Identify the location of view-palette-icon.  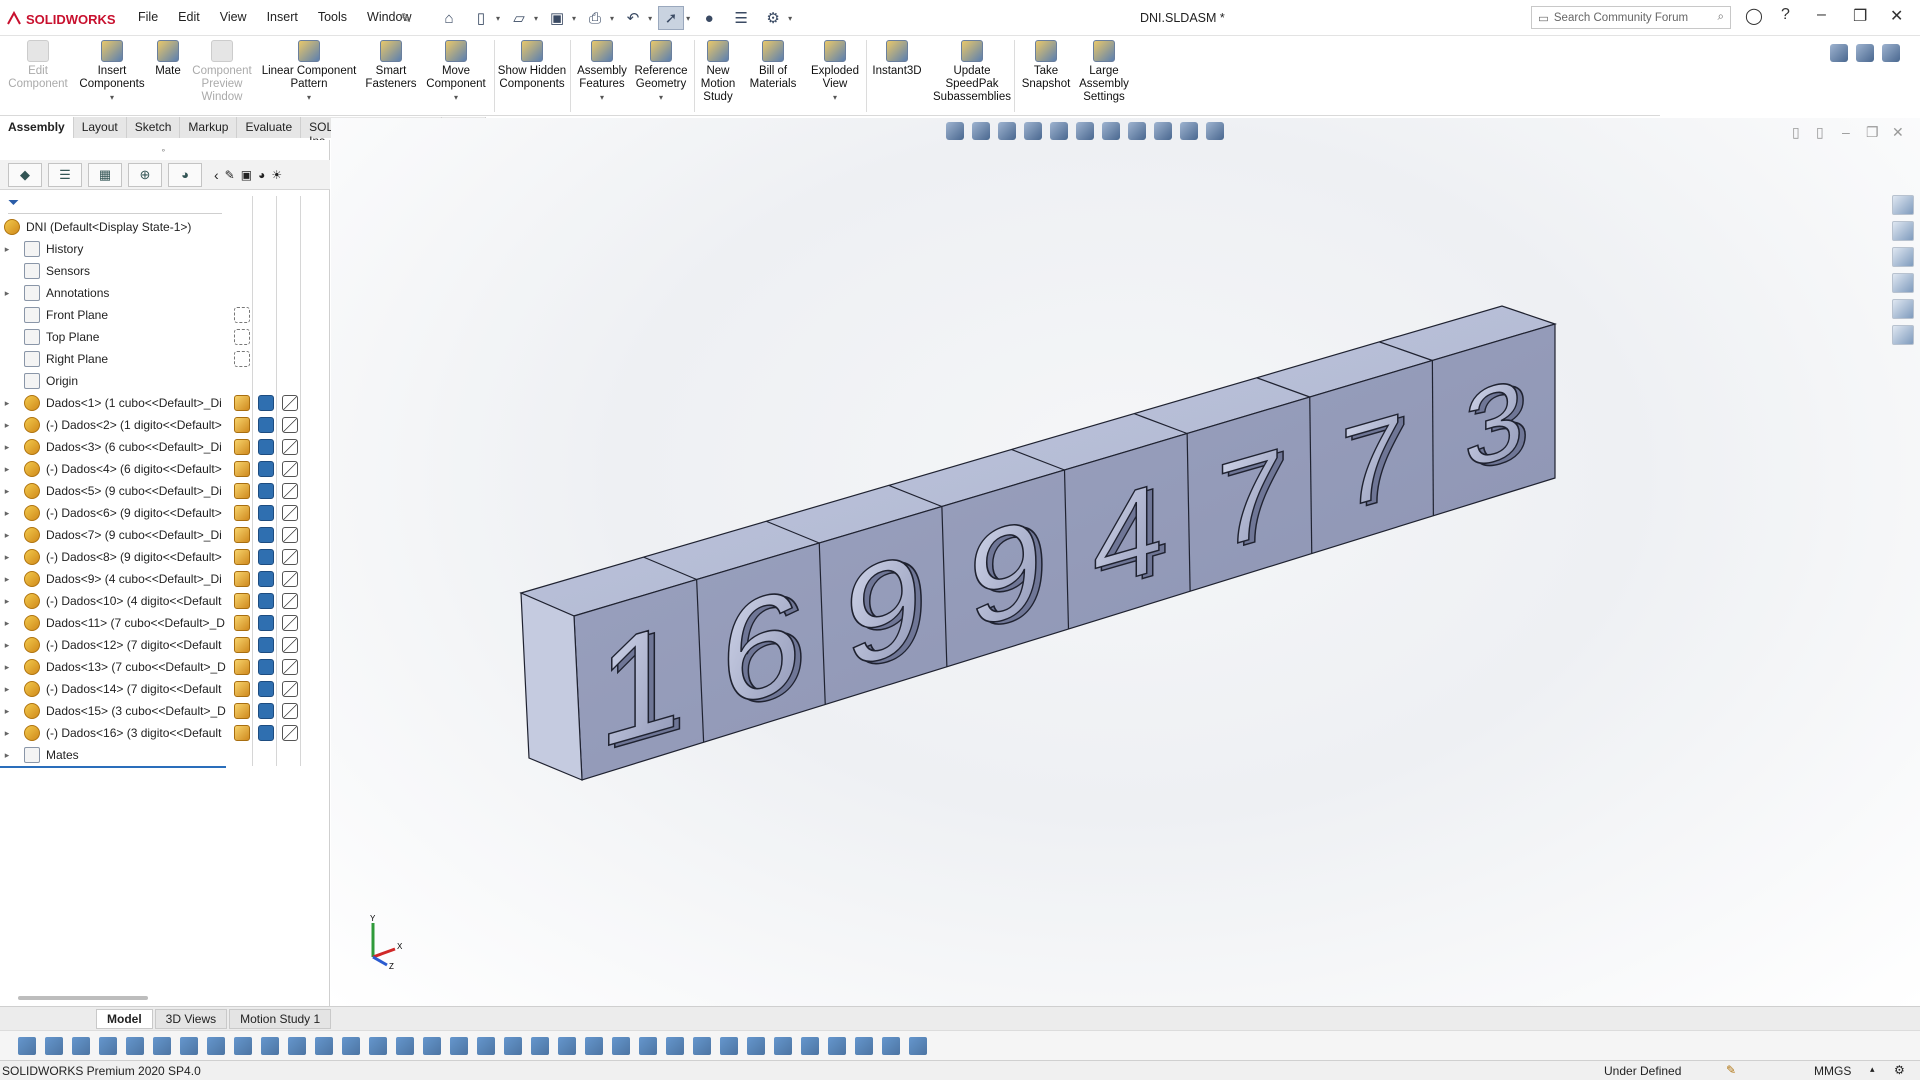
(1903, 283).